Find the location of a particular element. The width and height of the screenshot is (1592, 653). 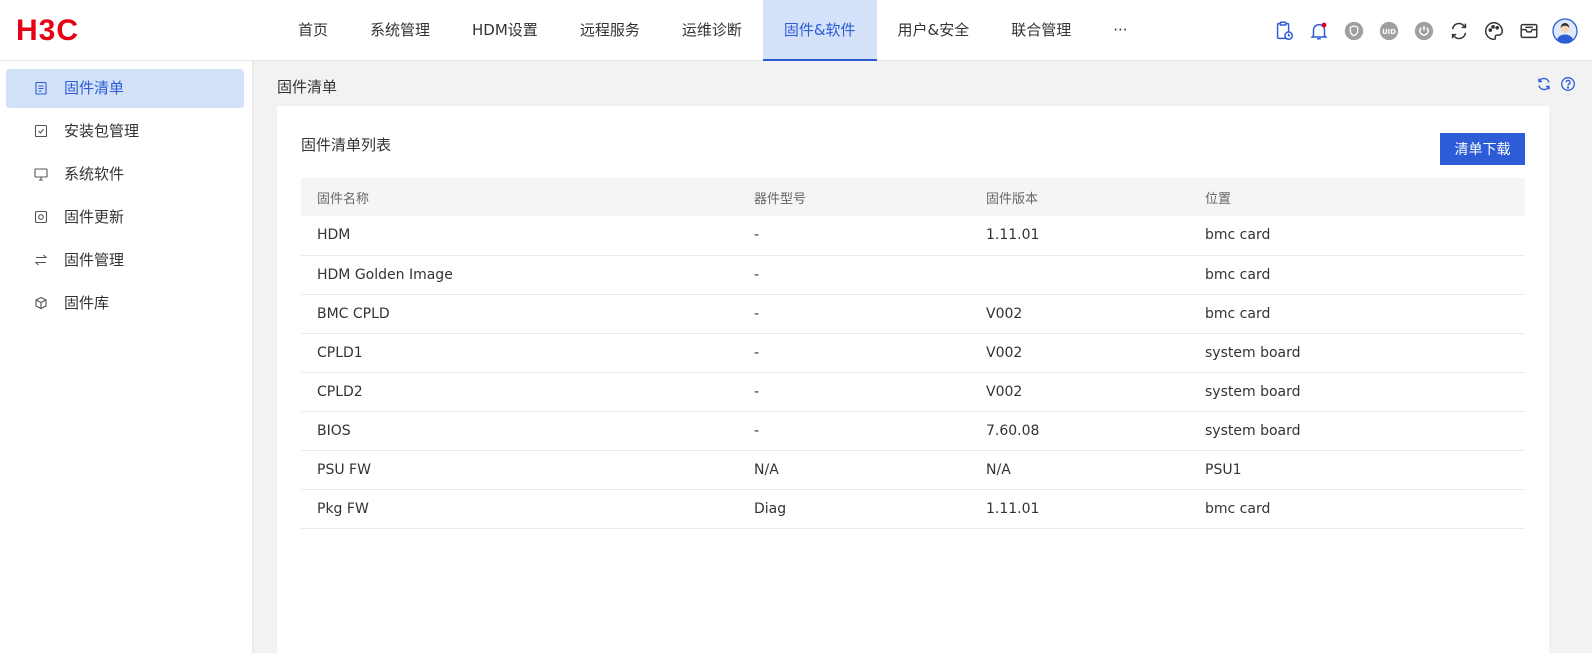

sidebar-item-firmware-inventory: 固件清单 is located at coordinates (125, 88).